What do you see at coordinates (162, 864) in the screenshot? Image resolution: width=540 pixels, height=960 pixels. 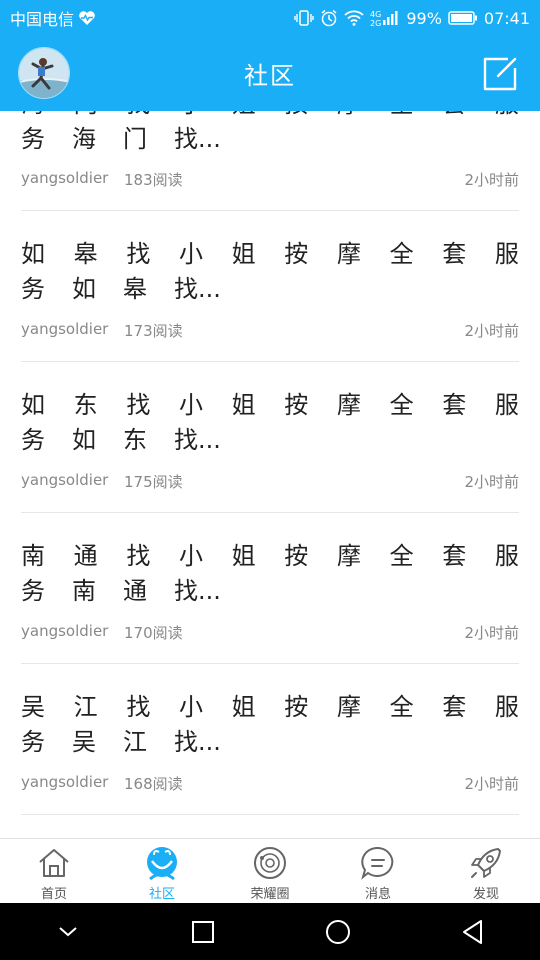 I see `community-icon` at bounding box center [162, 864].